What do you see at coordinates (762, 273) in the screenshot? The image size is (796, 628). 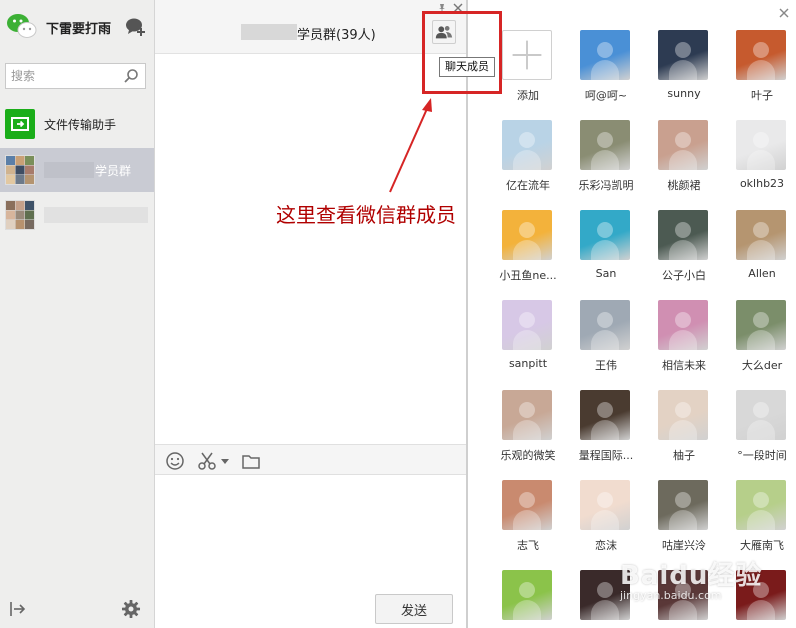 I see `member-name: Allen` at bounding box center [762, 273].